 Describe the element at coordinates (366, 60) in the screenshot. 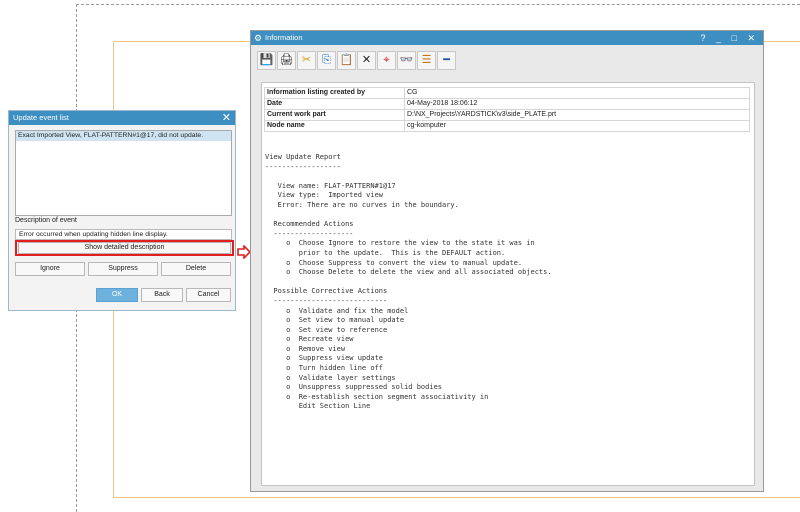

I see `delete-icon: ✕` at that location.